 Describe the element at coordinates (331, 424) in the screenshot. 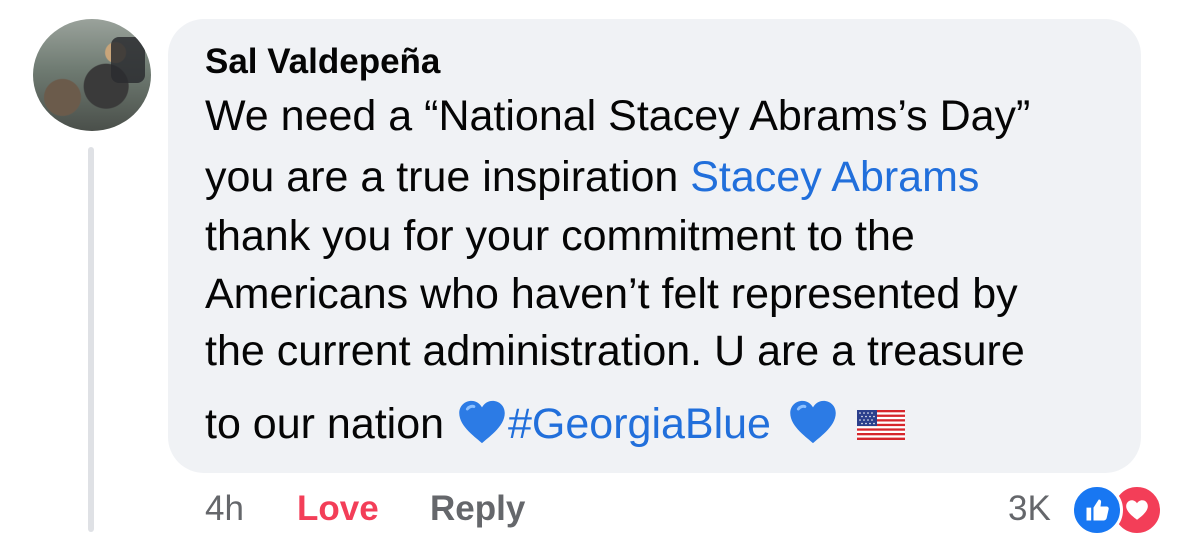

I see `comment-text: to our nation` at that location.